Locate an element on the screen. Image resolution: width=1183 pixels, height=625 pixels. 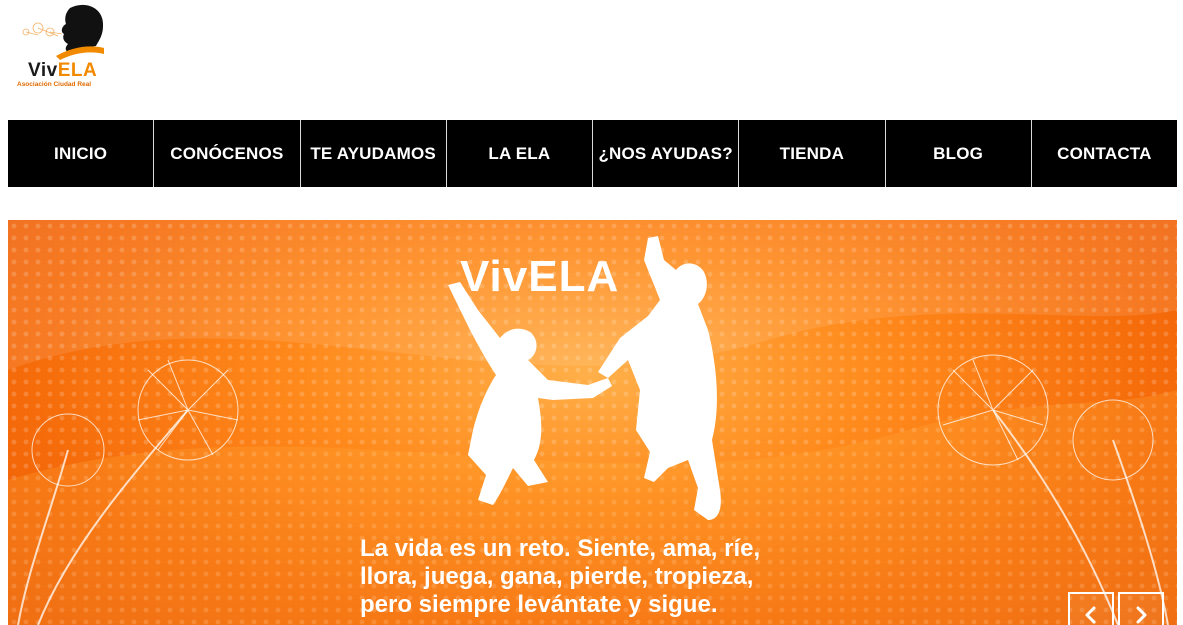
nav-item-blog: BLOG is located at coordinates (959, 153).